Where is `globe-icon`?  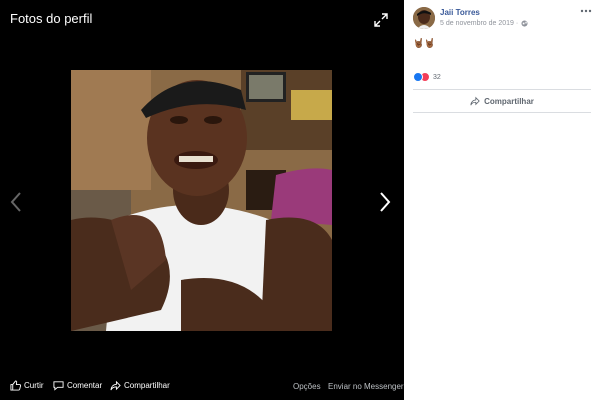 globe-icon is located at coordinates (524, 23).